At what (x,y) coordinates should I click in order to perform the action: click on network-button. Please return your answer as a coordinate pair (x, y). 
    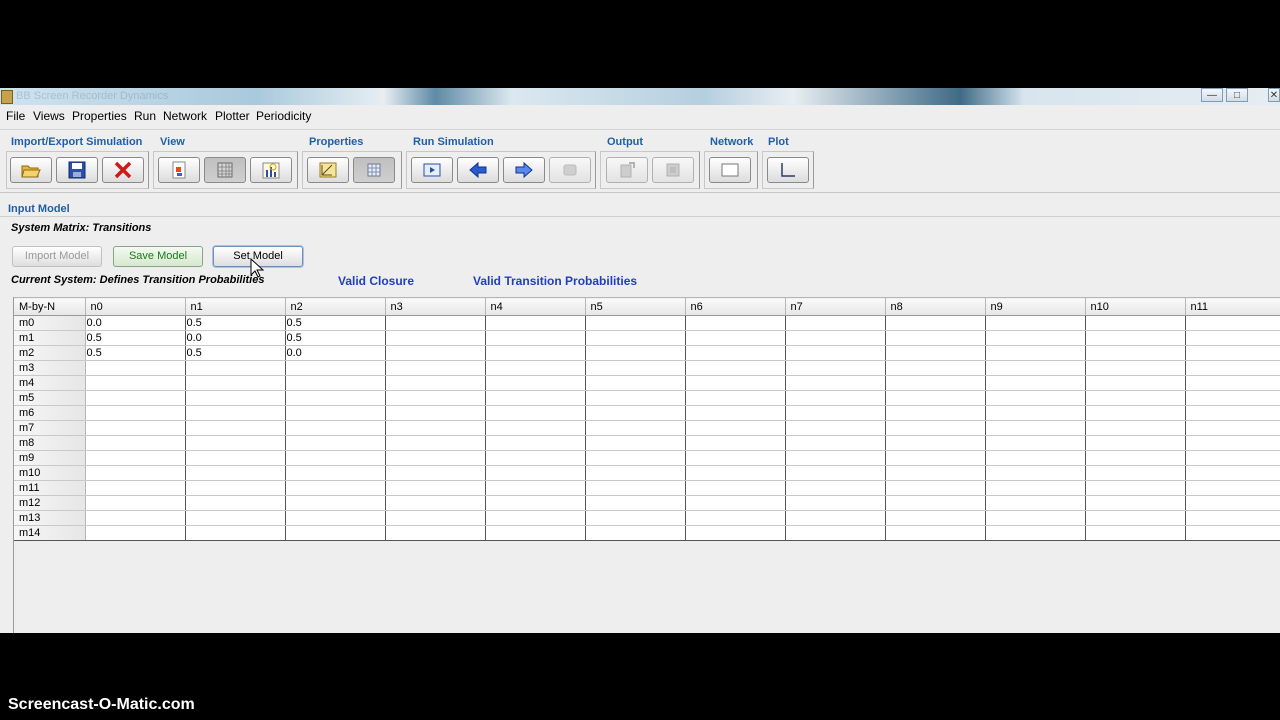
    Looking at the image, I should click on (730, 170).